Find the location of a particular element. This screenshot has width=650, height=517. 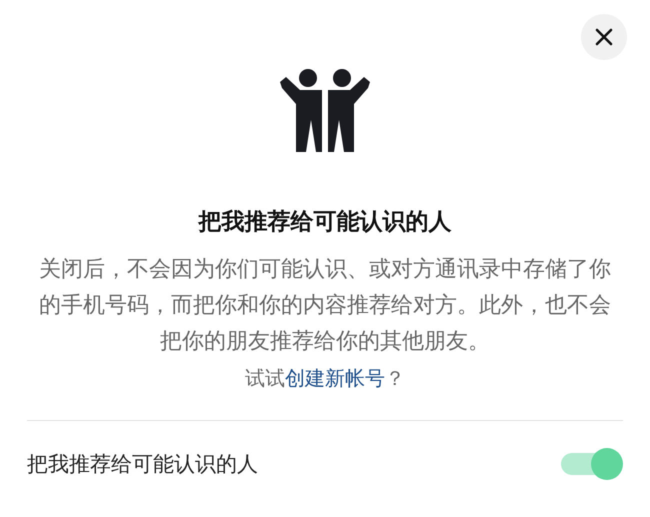

setting-label: 把我推荐给可能认识的人 is located at coordinates (142, 464).